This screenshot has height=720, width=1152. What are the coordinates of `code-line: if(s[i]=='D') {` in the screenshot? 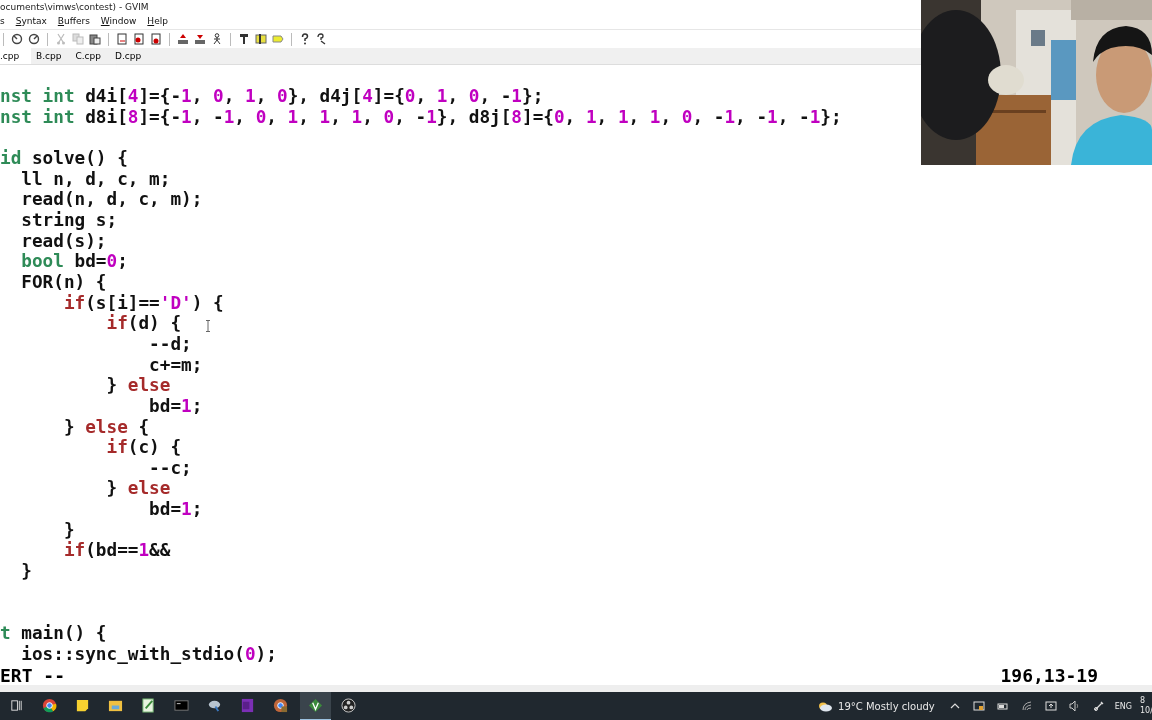 It's located at (143, 303).